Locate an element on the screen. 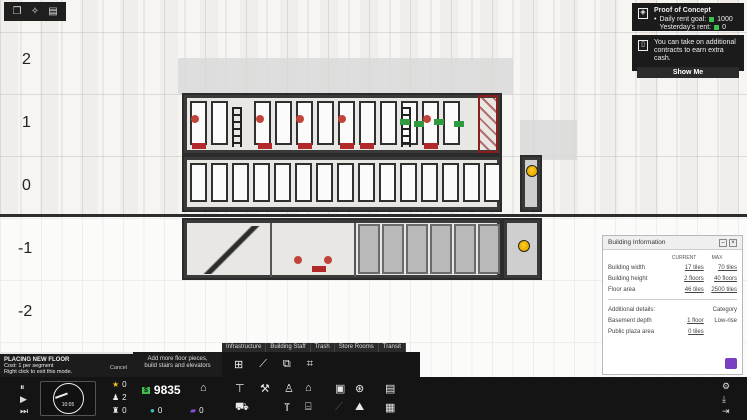 The width and height of the screenshot is (747, 420). gem-icon: ● is located at coordinates (152, 410).